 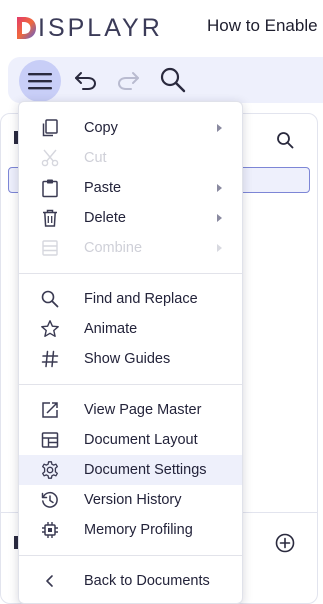 I want to click on menu-item-animate: Animate, so click(x=130, y=329).